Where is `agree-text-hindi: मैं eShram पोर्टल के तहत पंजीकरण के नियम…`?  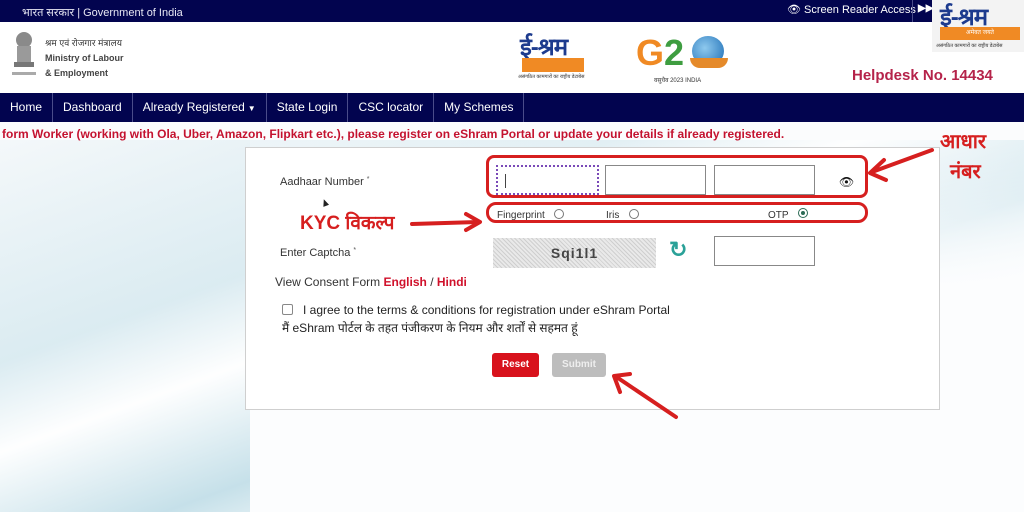
agree-text-hindi: मैं eShram पोर्टल के तहत पंजीकरण के नियम… is located at coordinates (430, 328).